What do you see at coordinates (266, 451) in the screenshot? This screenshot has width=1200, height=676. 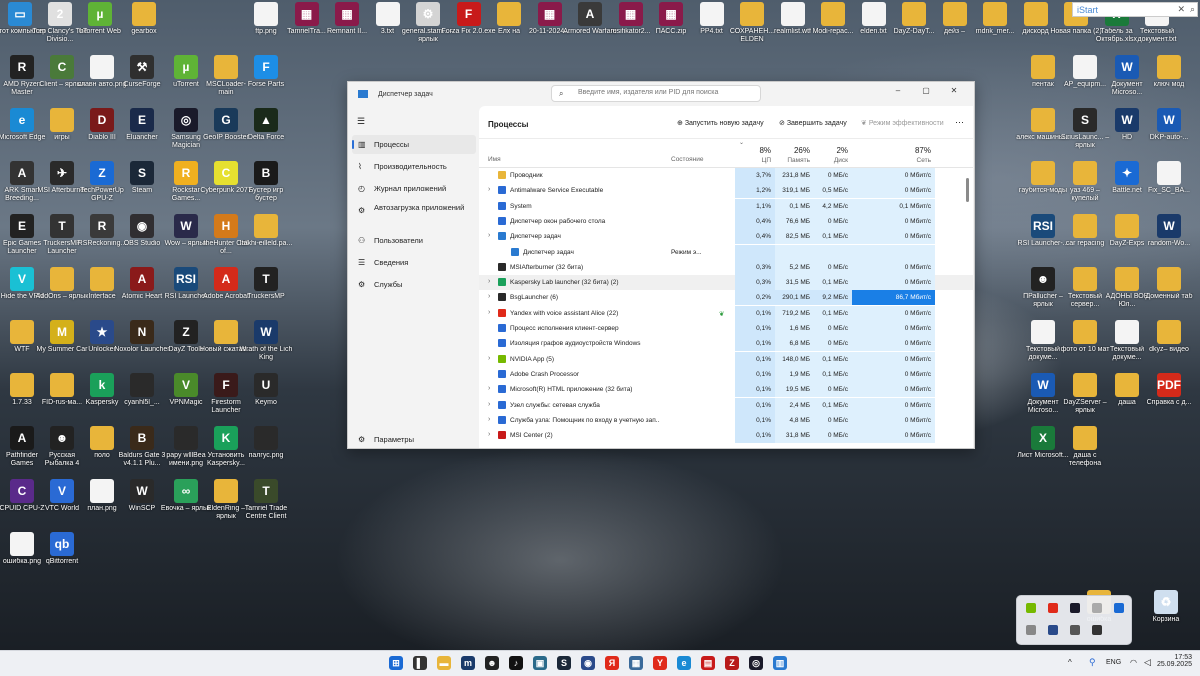 I see `desktop-icon: палгус.png` at bounding box center [266, 451].